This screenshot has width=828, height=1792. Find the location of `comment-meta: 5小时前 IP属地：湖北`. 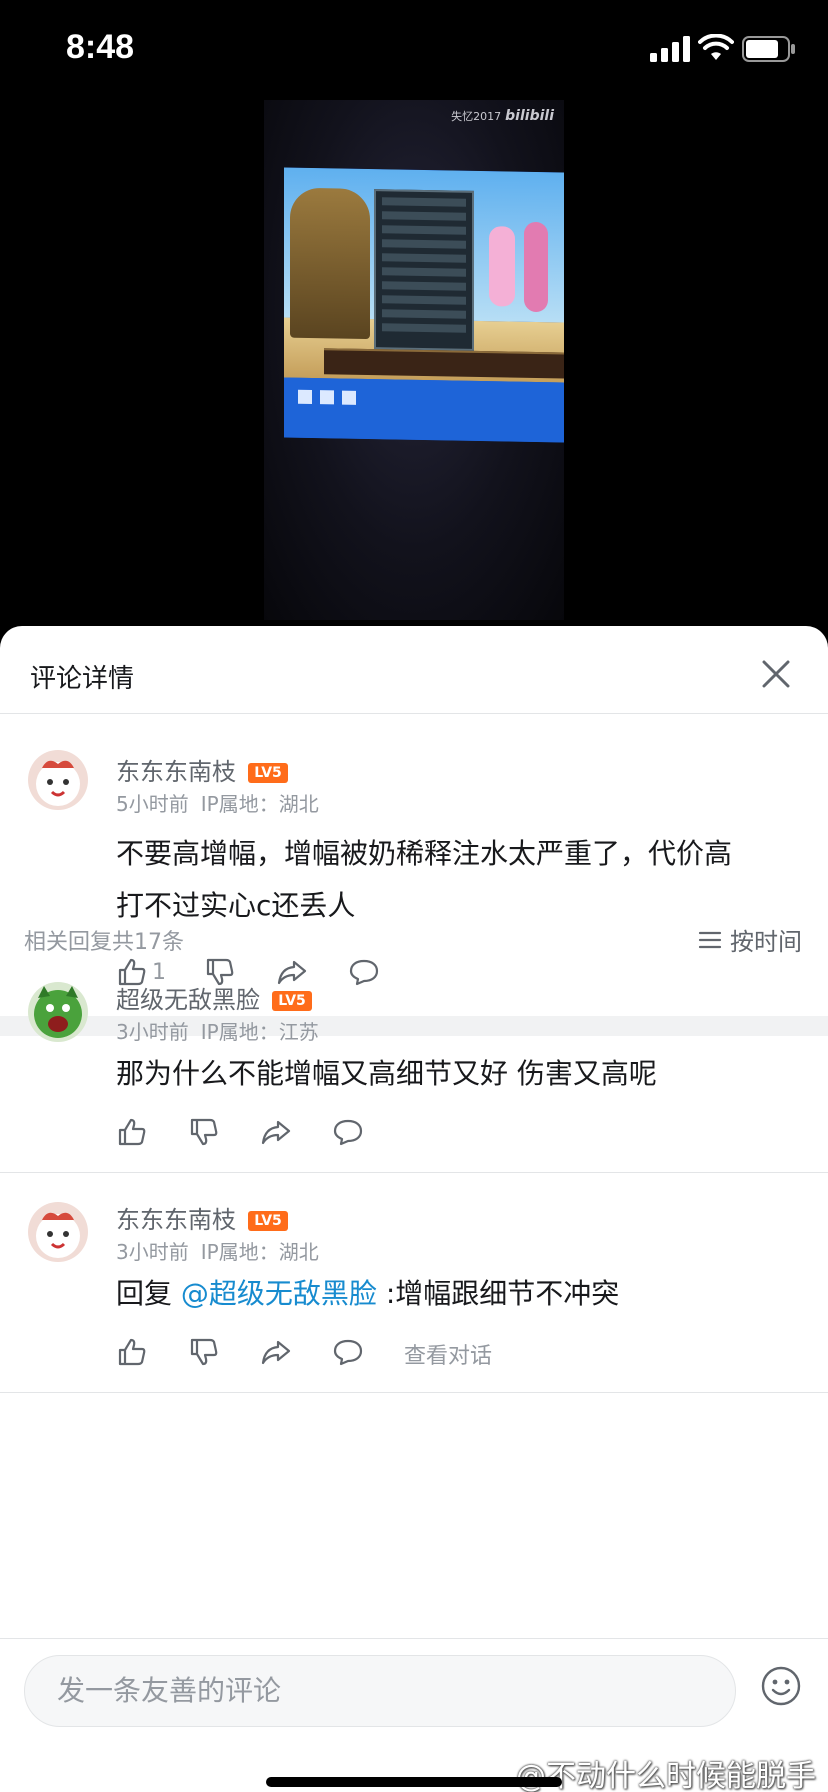

comment-meta: 5小时前 IP属地：湖北 is located at coordinates (217, 804).